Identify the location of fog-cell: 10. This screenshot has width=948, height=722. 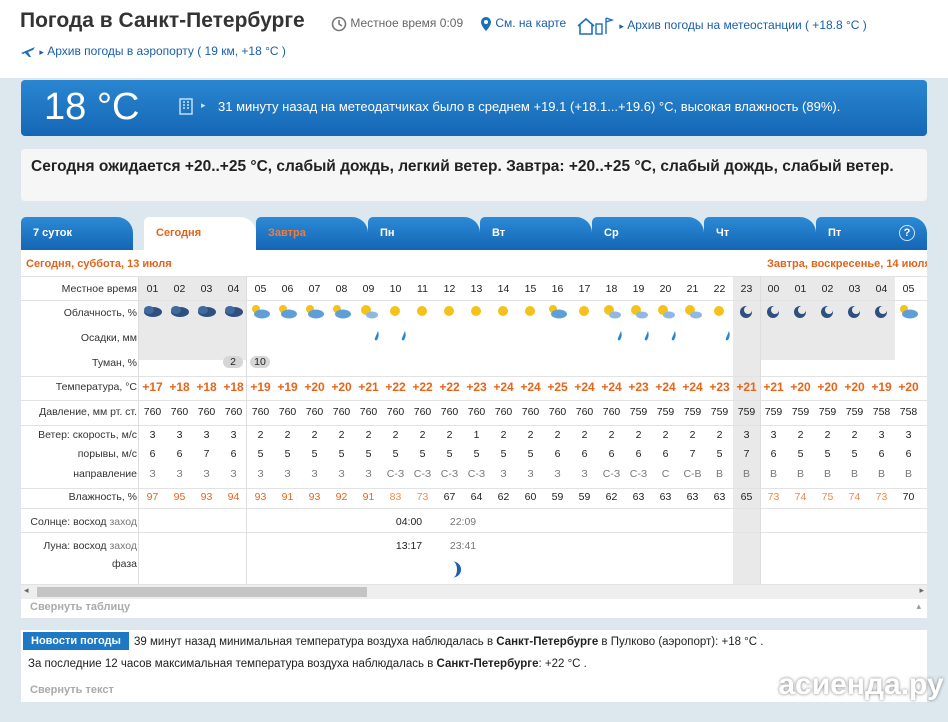
(260, 362).